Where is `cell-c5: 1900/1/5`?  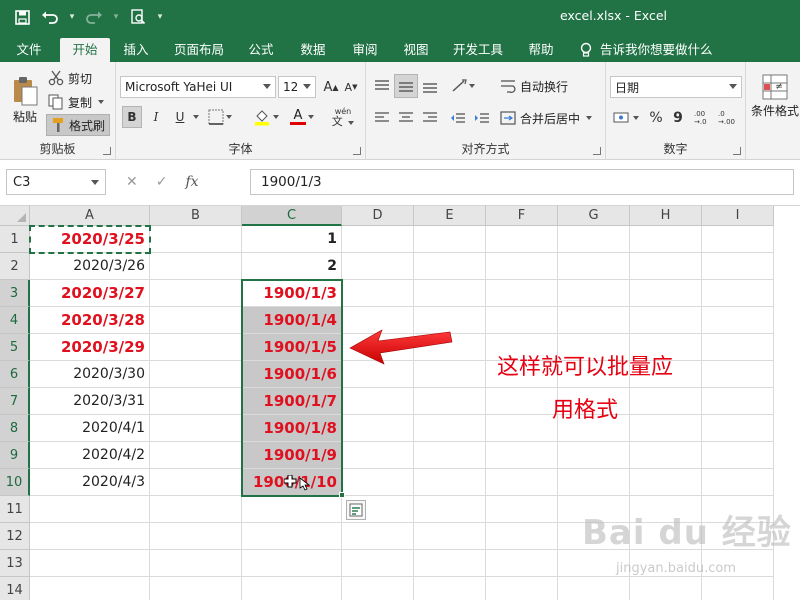 cell-c5: 1900/1/5 is located at coordinates (292, 347).